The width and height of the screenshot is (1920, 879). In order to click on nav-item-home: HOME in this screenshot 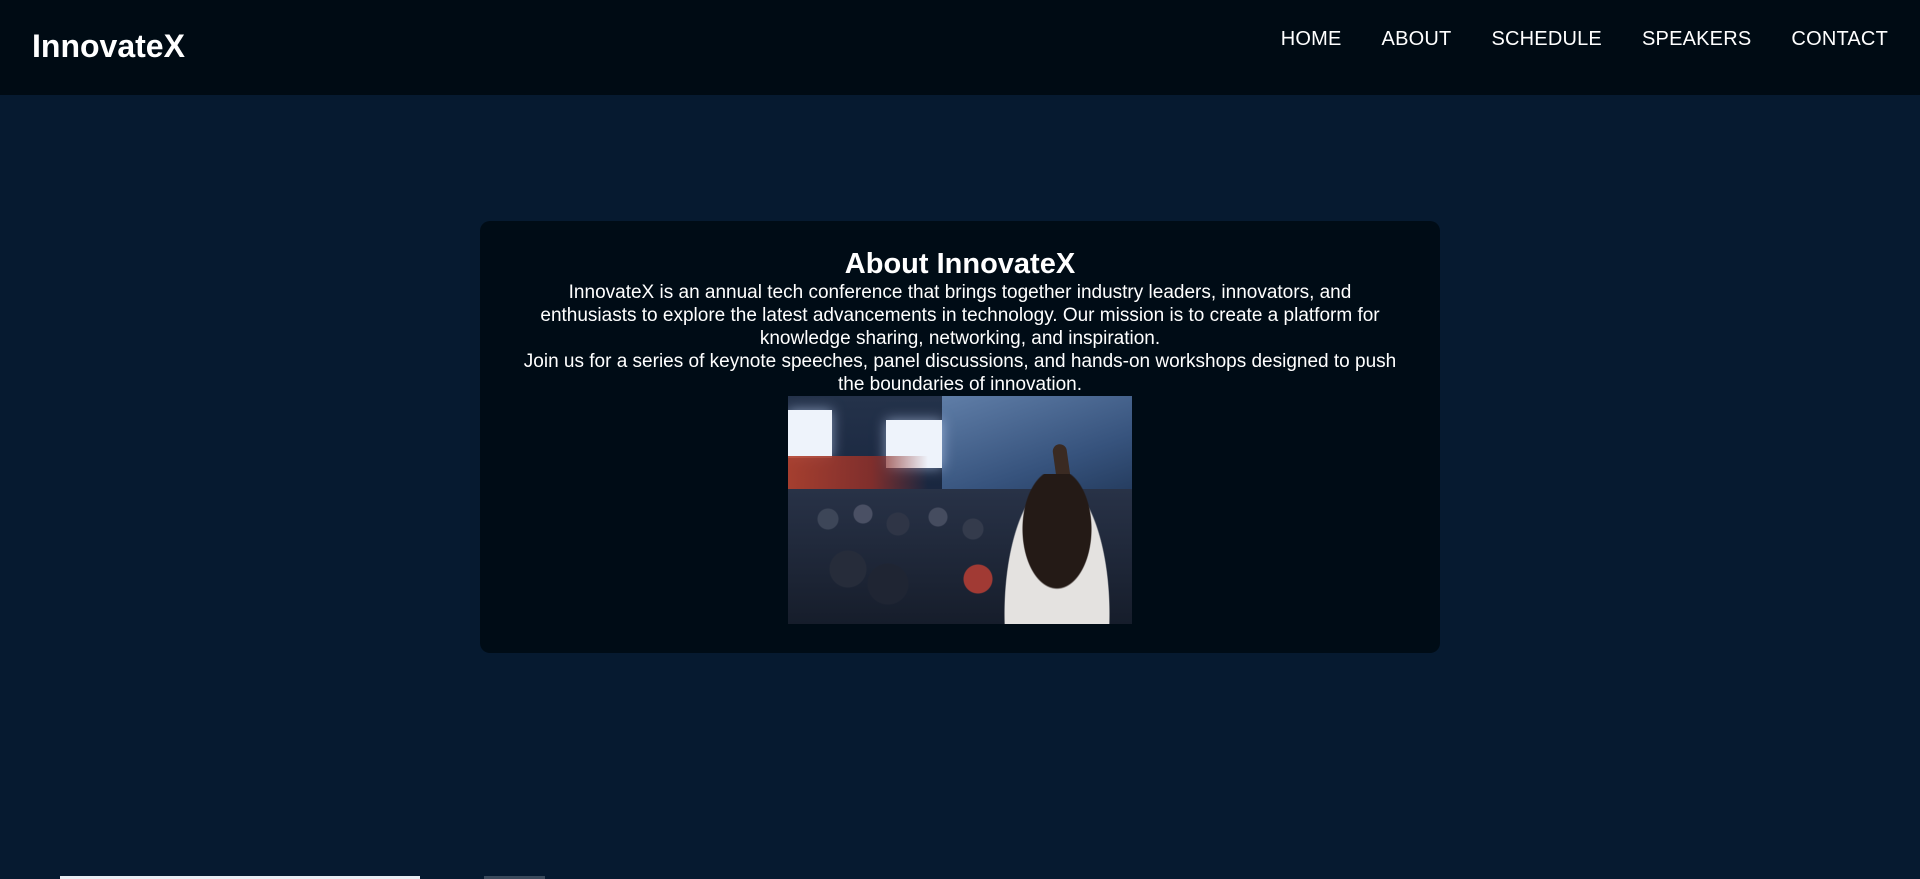, I will do `click(1311, 39)`.